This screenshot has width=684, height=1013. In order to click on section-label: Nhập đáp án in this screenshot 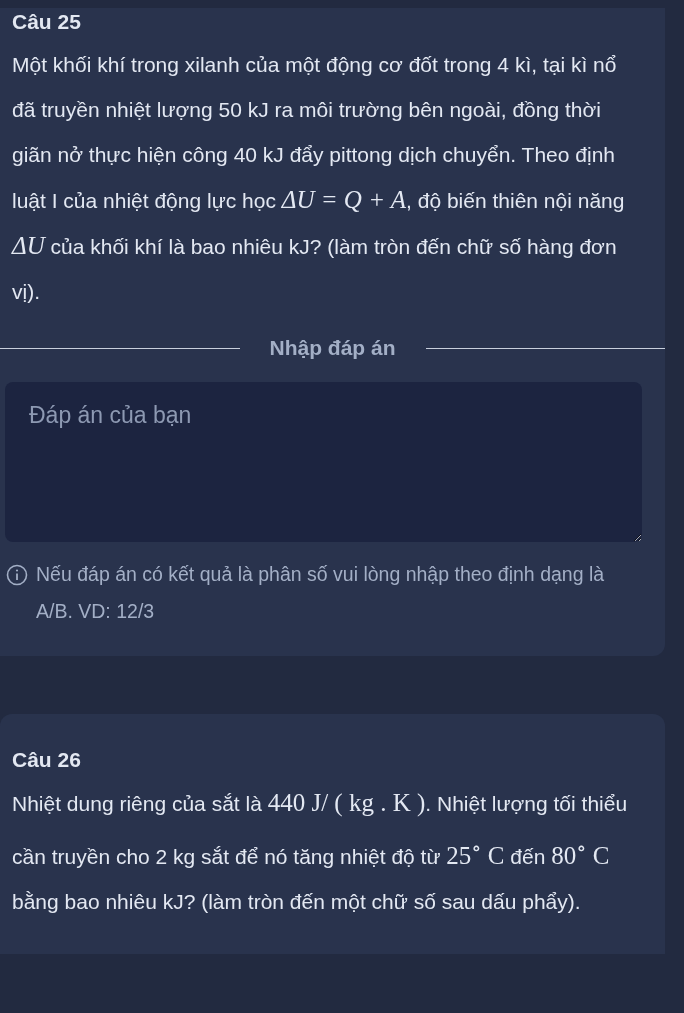, I will do `click(332, 348)`.